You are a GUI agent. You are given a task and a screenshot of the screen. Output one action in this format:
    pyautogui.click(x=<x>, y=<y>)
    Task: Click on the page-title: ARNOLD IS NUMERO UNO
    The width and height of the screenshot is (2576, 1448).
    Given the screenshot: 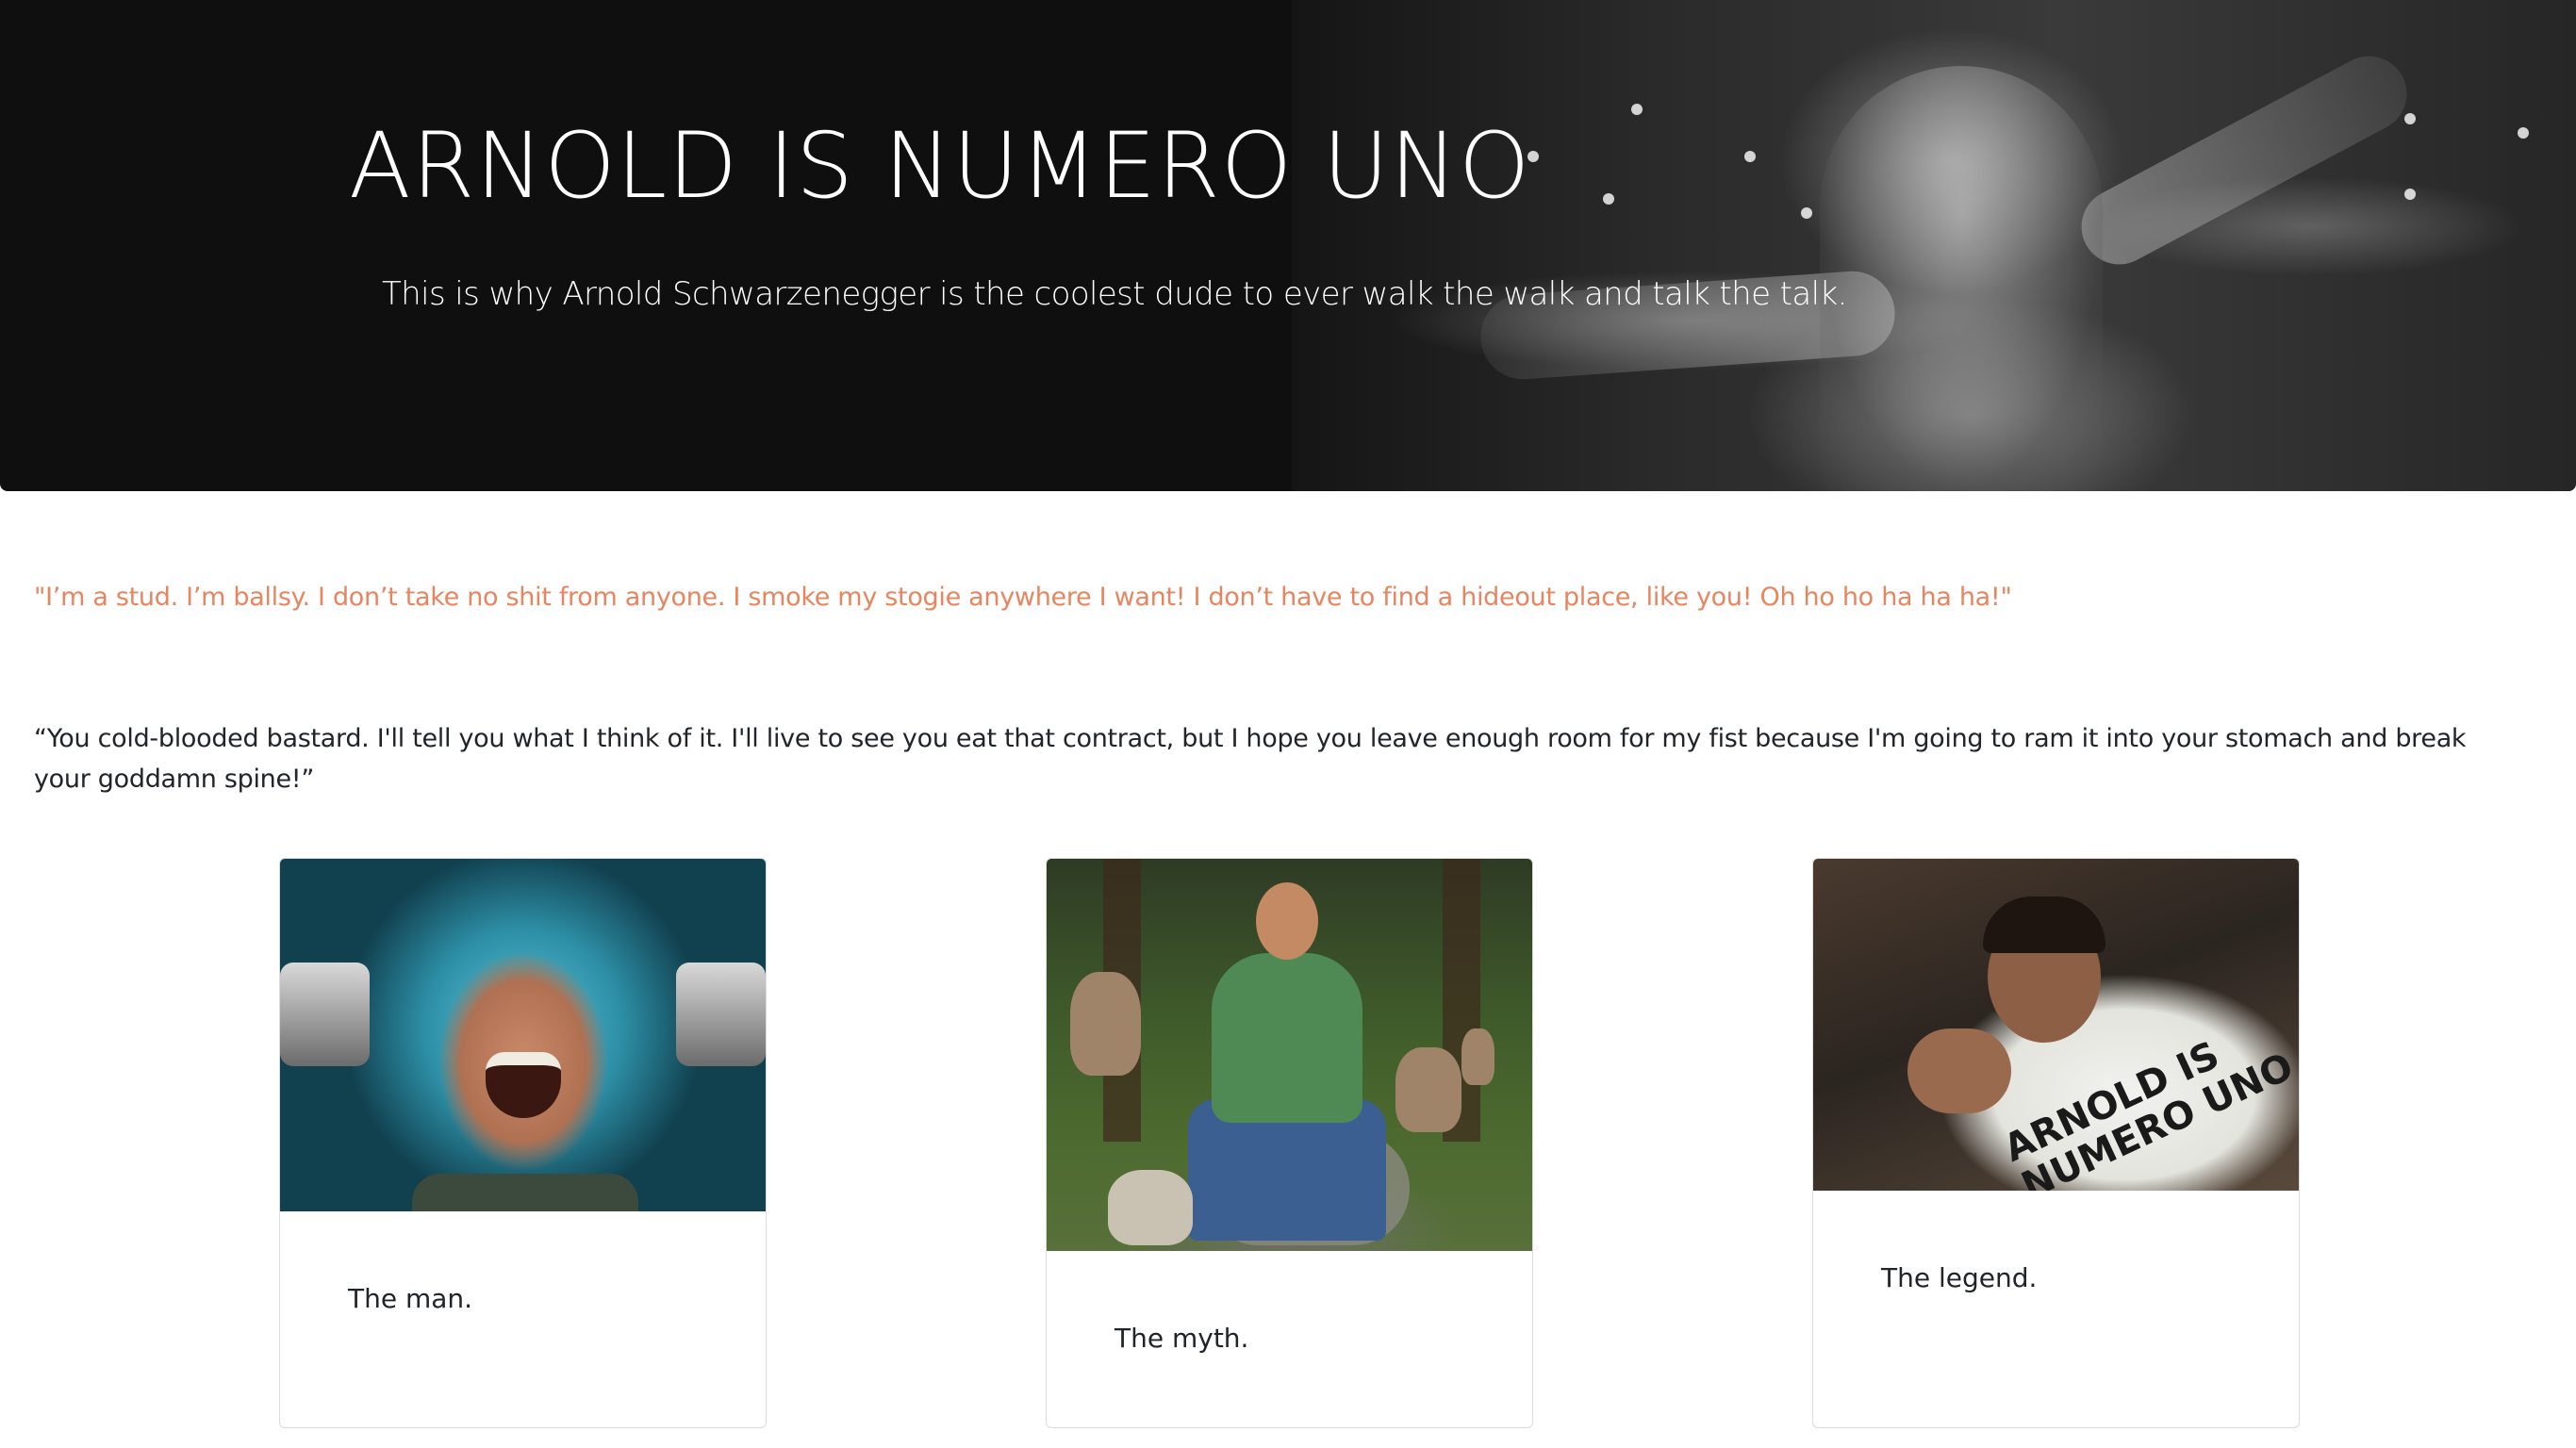 What is the action you would take?
    pyautogui.click(x=940, y=166)
    